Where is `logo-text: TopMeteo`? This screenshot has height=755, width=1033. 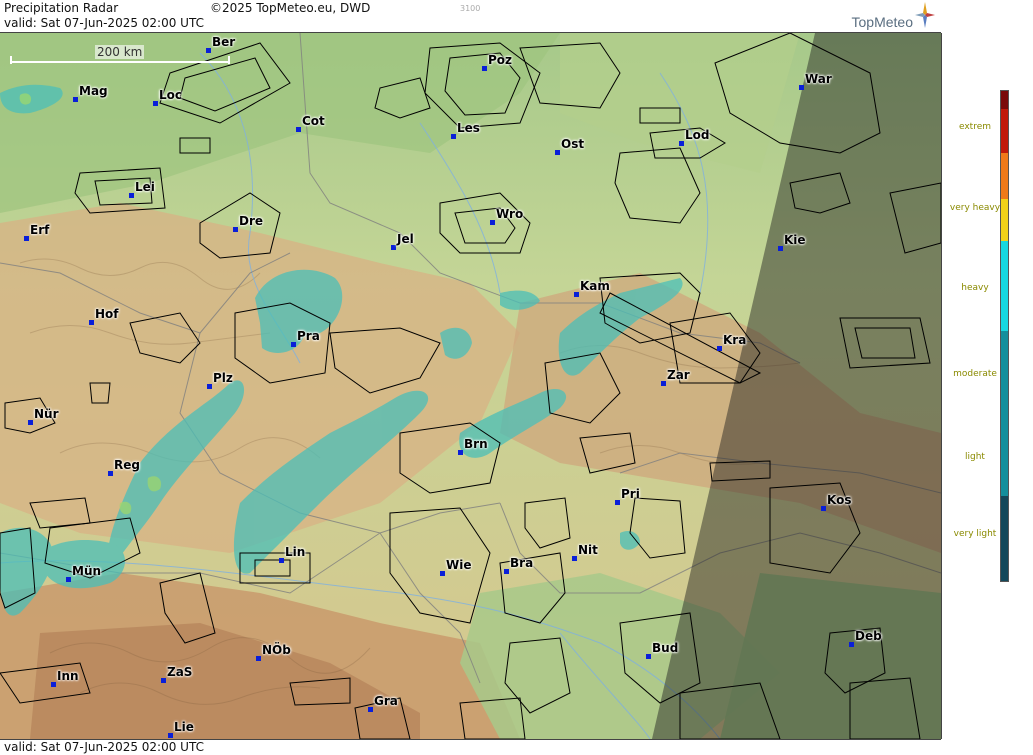
logo-text: TopMeteo is located at coordinates (882, 22).